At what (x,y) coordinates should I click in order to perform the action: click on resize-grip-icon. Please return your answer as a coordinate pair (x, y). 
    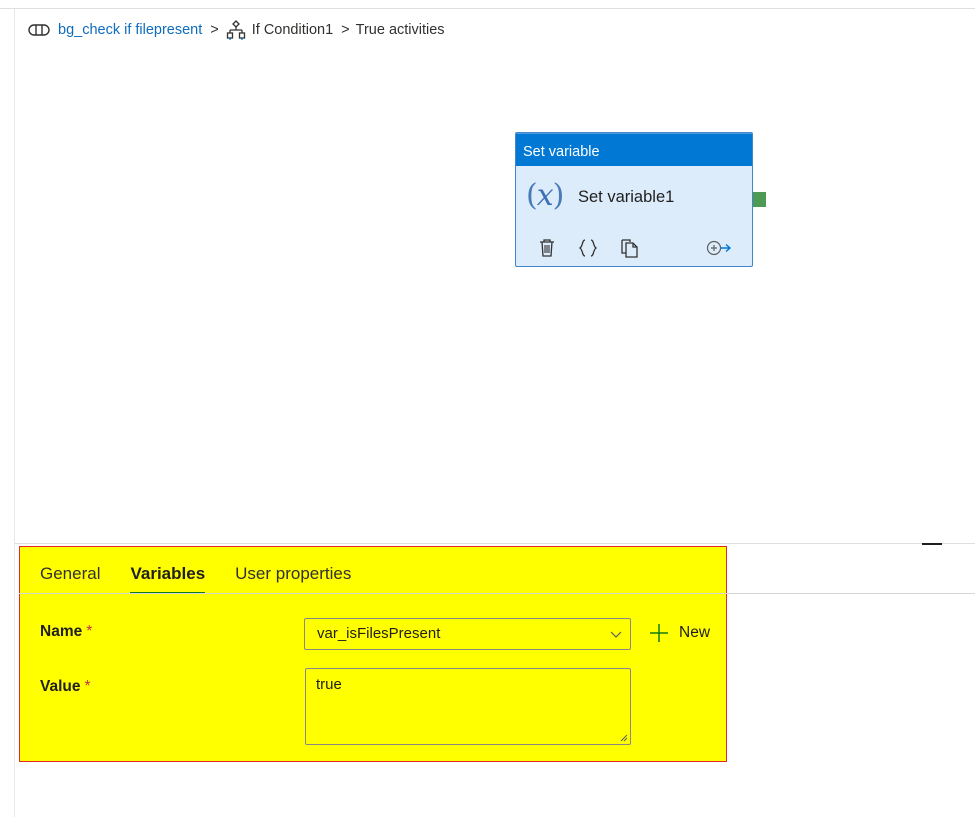
    Looking at the image, I should click on (623, 737).